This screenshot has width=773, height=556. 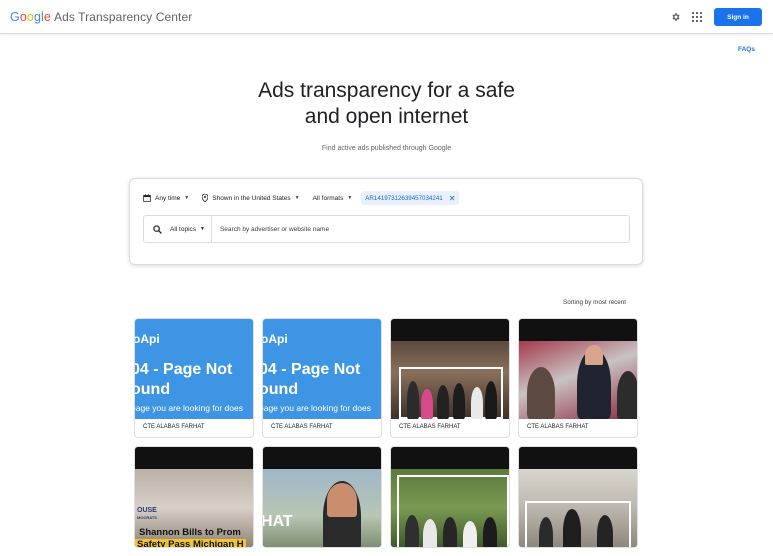 I want to click on format-label: All formats, so click(x=328, y=198).